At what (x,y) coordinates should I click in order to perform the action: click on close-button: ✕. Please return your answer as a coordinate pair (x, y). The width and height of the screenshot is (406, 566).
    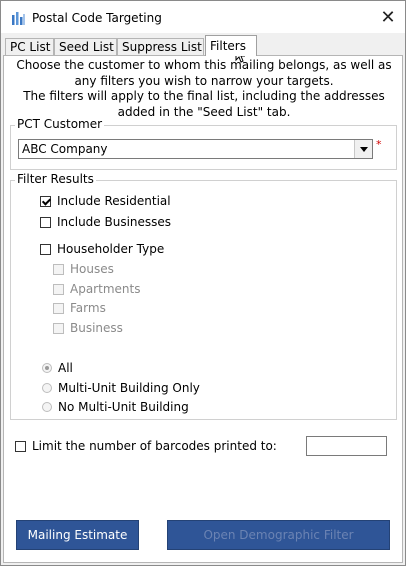
    Looking at the image, I should click on (388, 17).